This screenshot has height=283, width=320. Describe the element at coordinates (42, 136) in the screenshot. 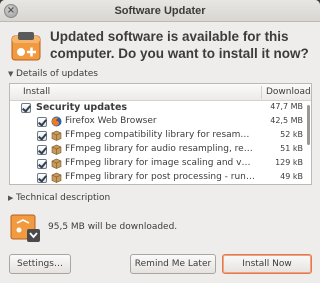

I see `ffmpeg-compat-checkbox` at that location.